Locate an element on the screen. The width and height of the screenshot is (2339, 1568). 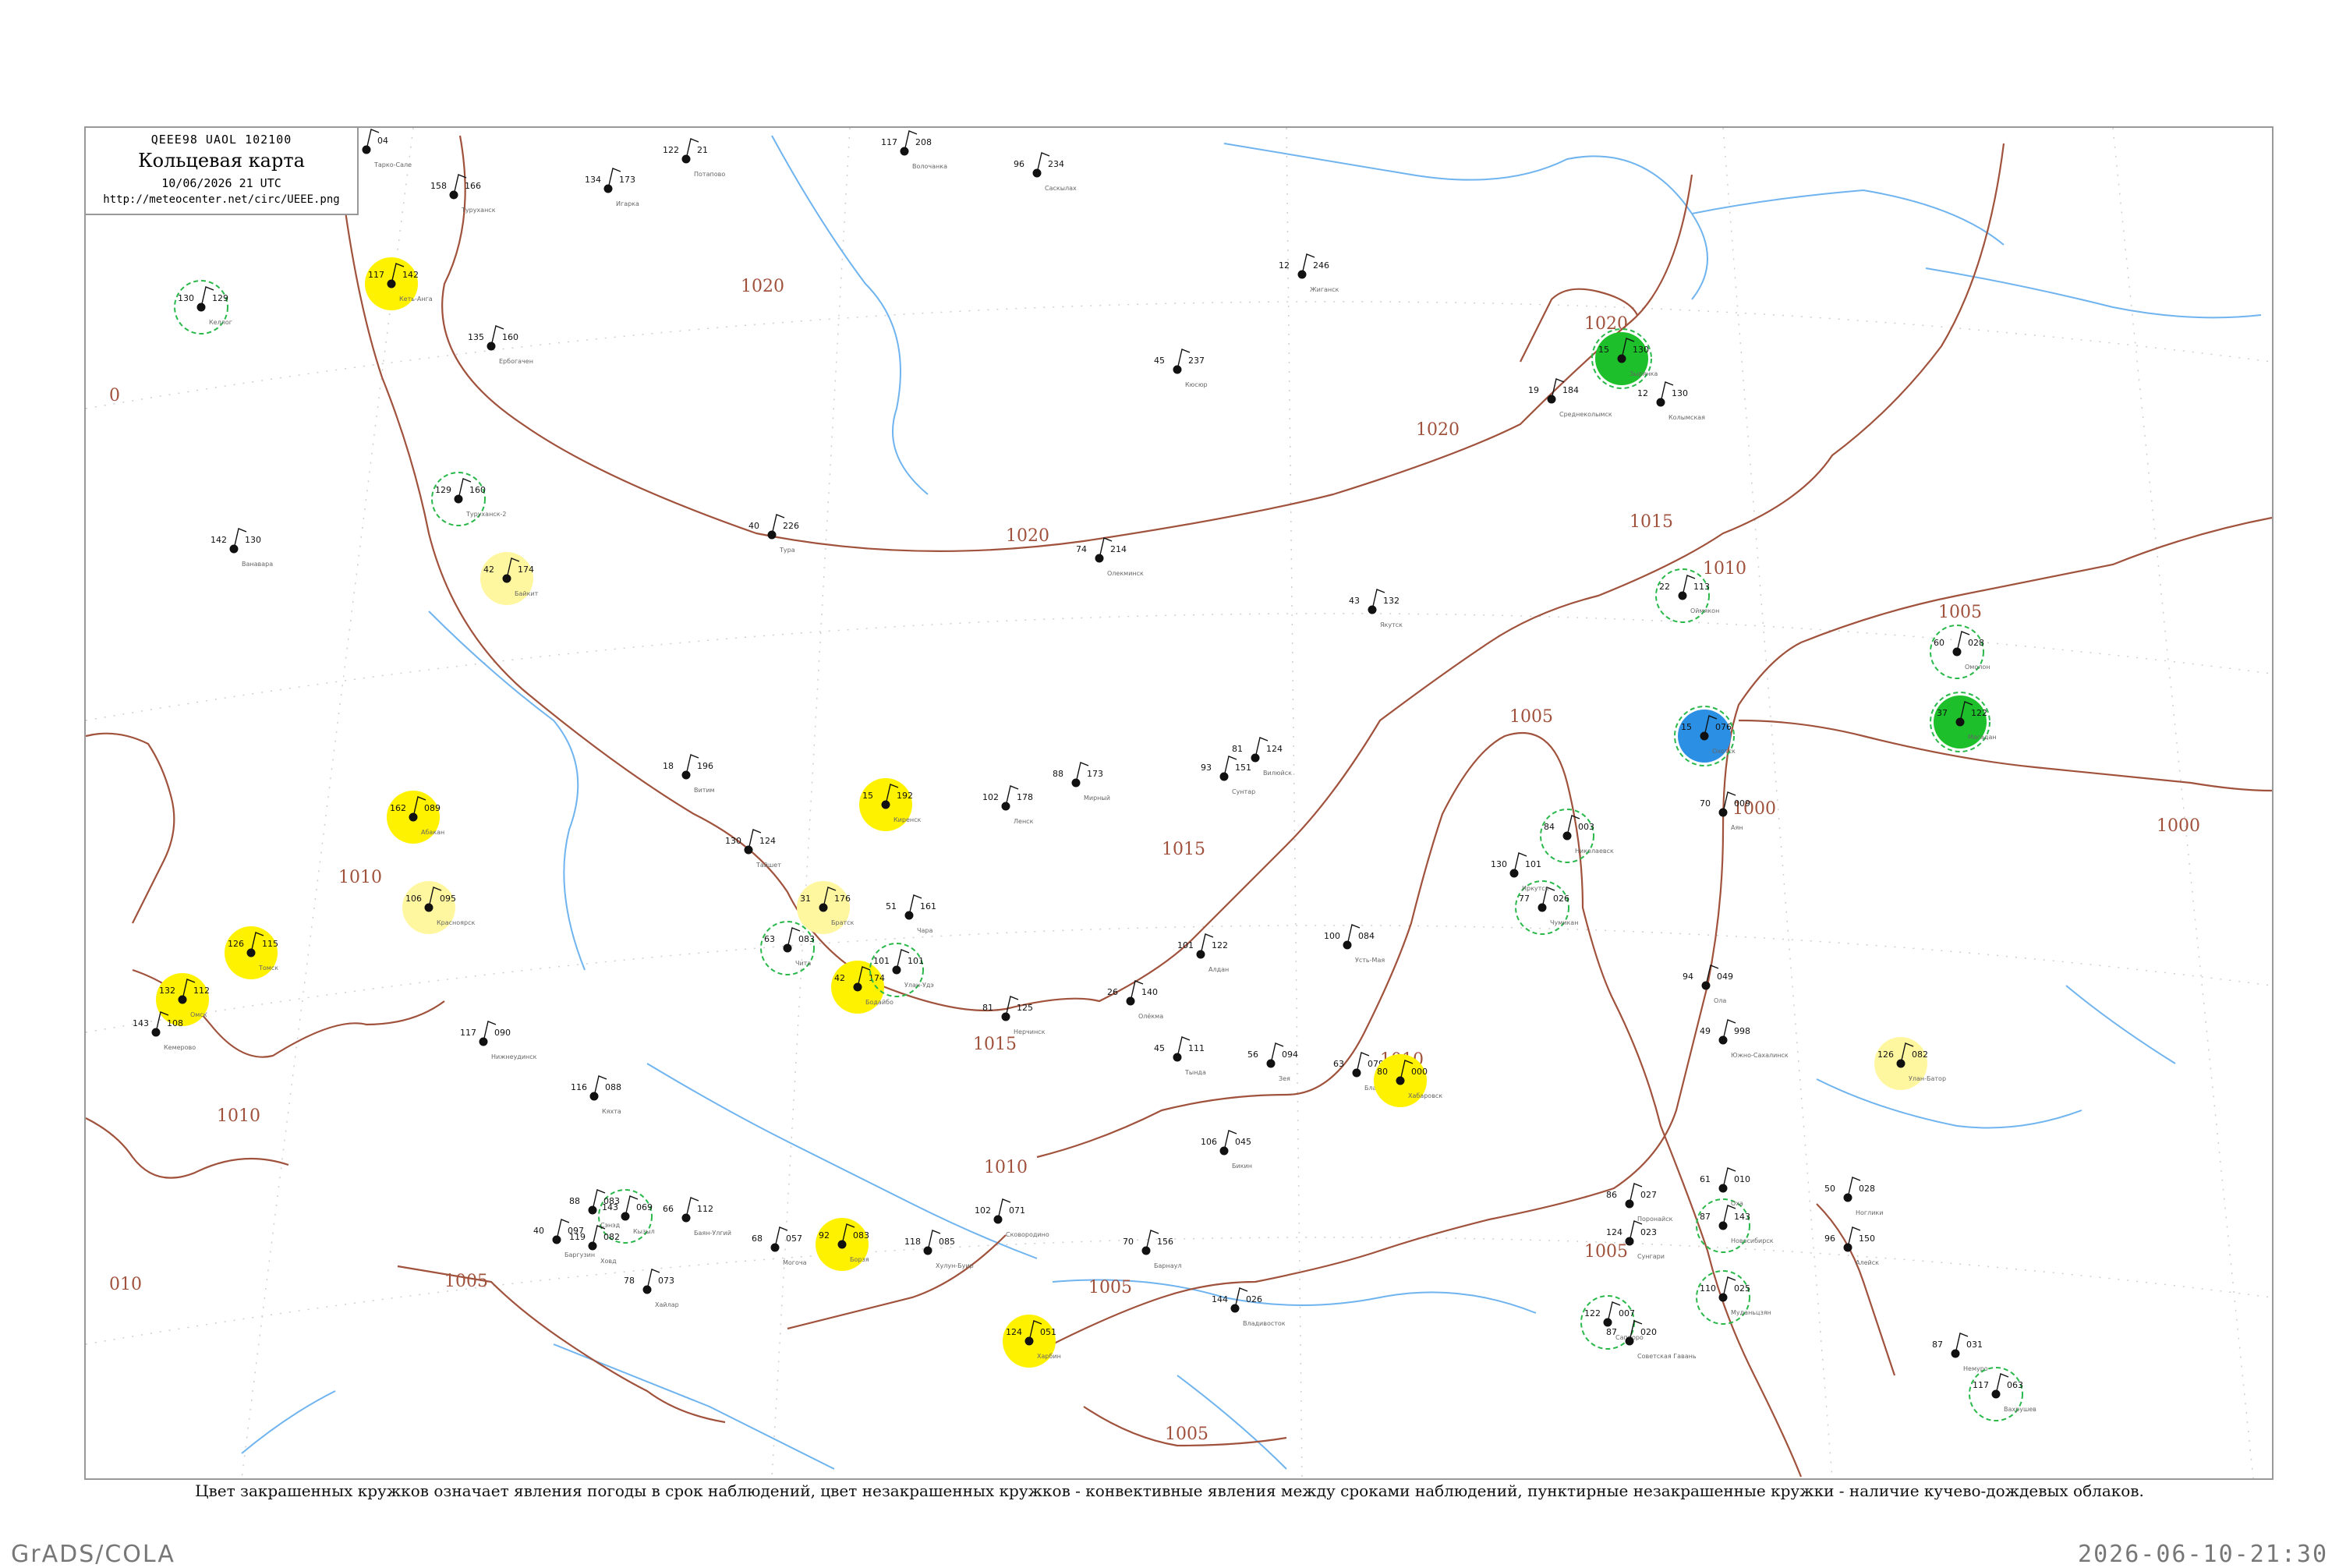
weather-station: 43 132 Якутск is located at coordinates (1376, 608).